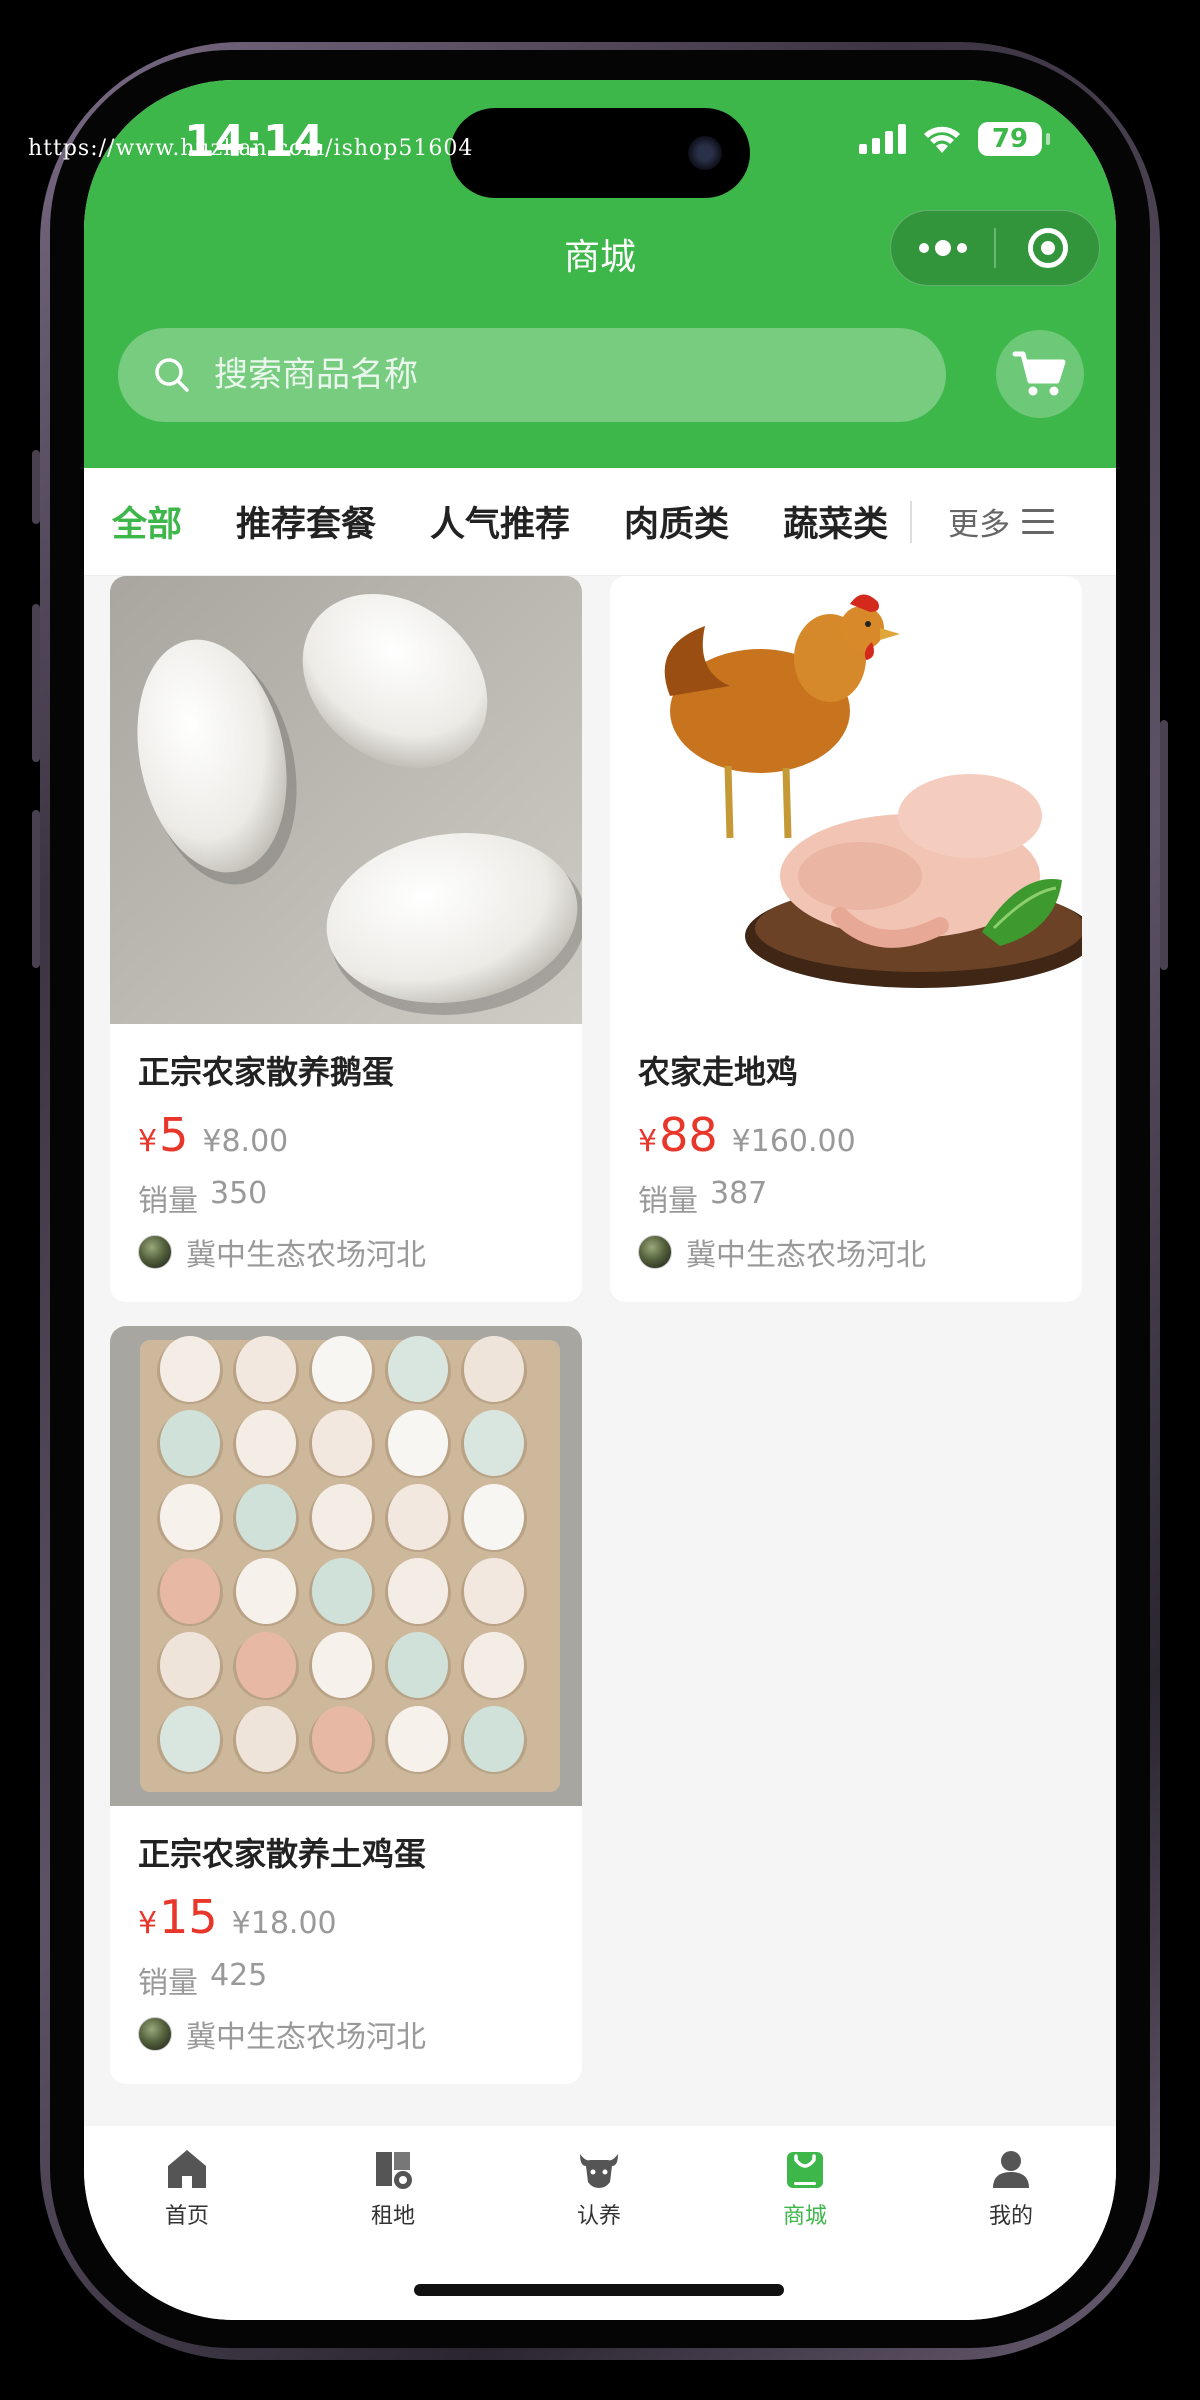 The image size is (1200, 2400). Describe the element at coordinates (804, 2216) in the screenshot. I see `tabbar-label: 商城` at that location.